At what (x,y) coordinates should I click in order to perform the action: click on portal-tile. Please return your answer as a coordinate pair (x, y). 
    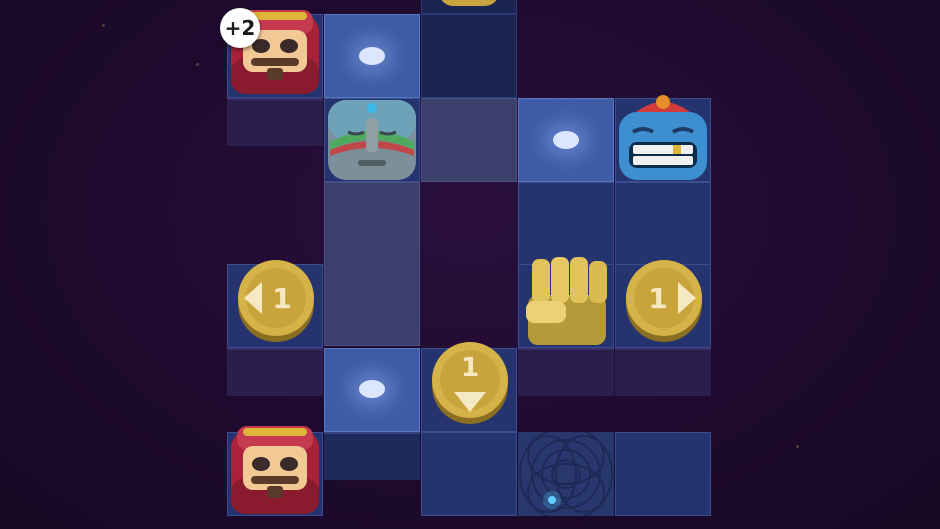
    Looking at the image, I should click on (566, 474).